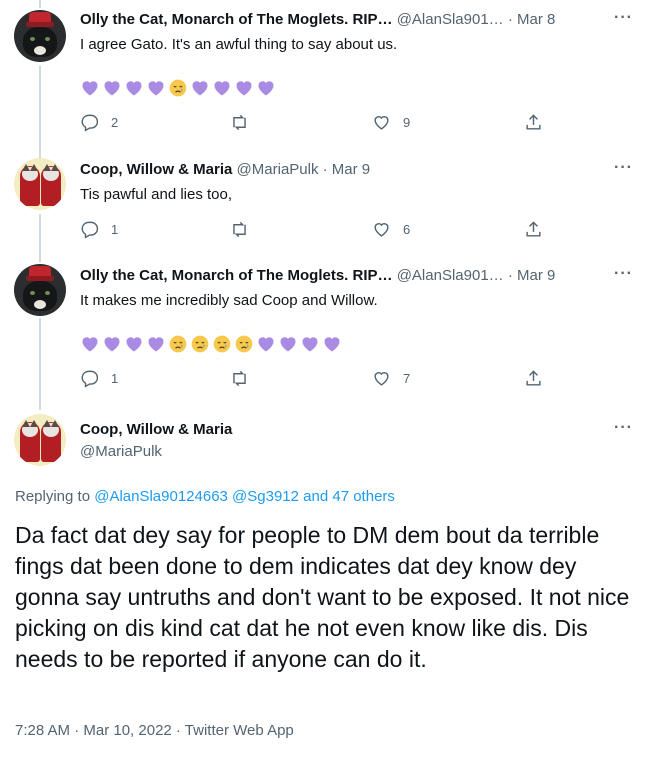 The width and height of the screenshot is (653, 758). Describe the element at coordinates (244, 496) in the screenshot. I see `replying-links: @AlanSla90124663 @Sg3912 and 47 others` at that location.